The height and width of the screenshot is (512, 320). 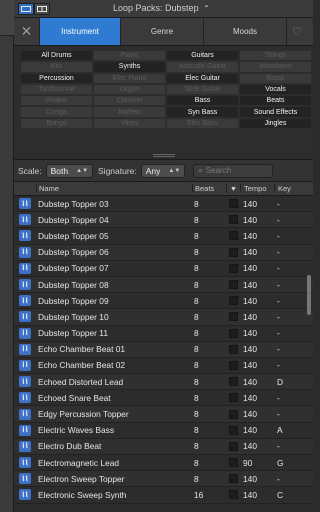 What do you see at coordinates (163, 398) in the screenshot?
I see `table-row: ⌇⌇ Echoed Snare Beat 8 140 -` at bounding box center [163, 398].